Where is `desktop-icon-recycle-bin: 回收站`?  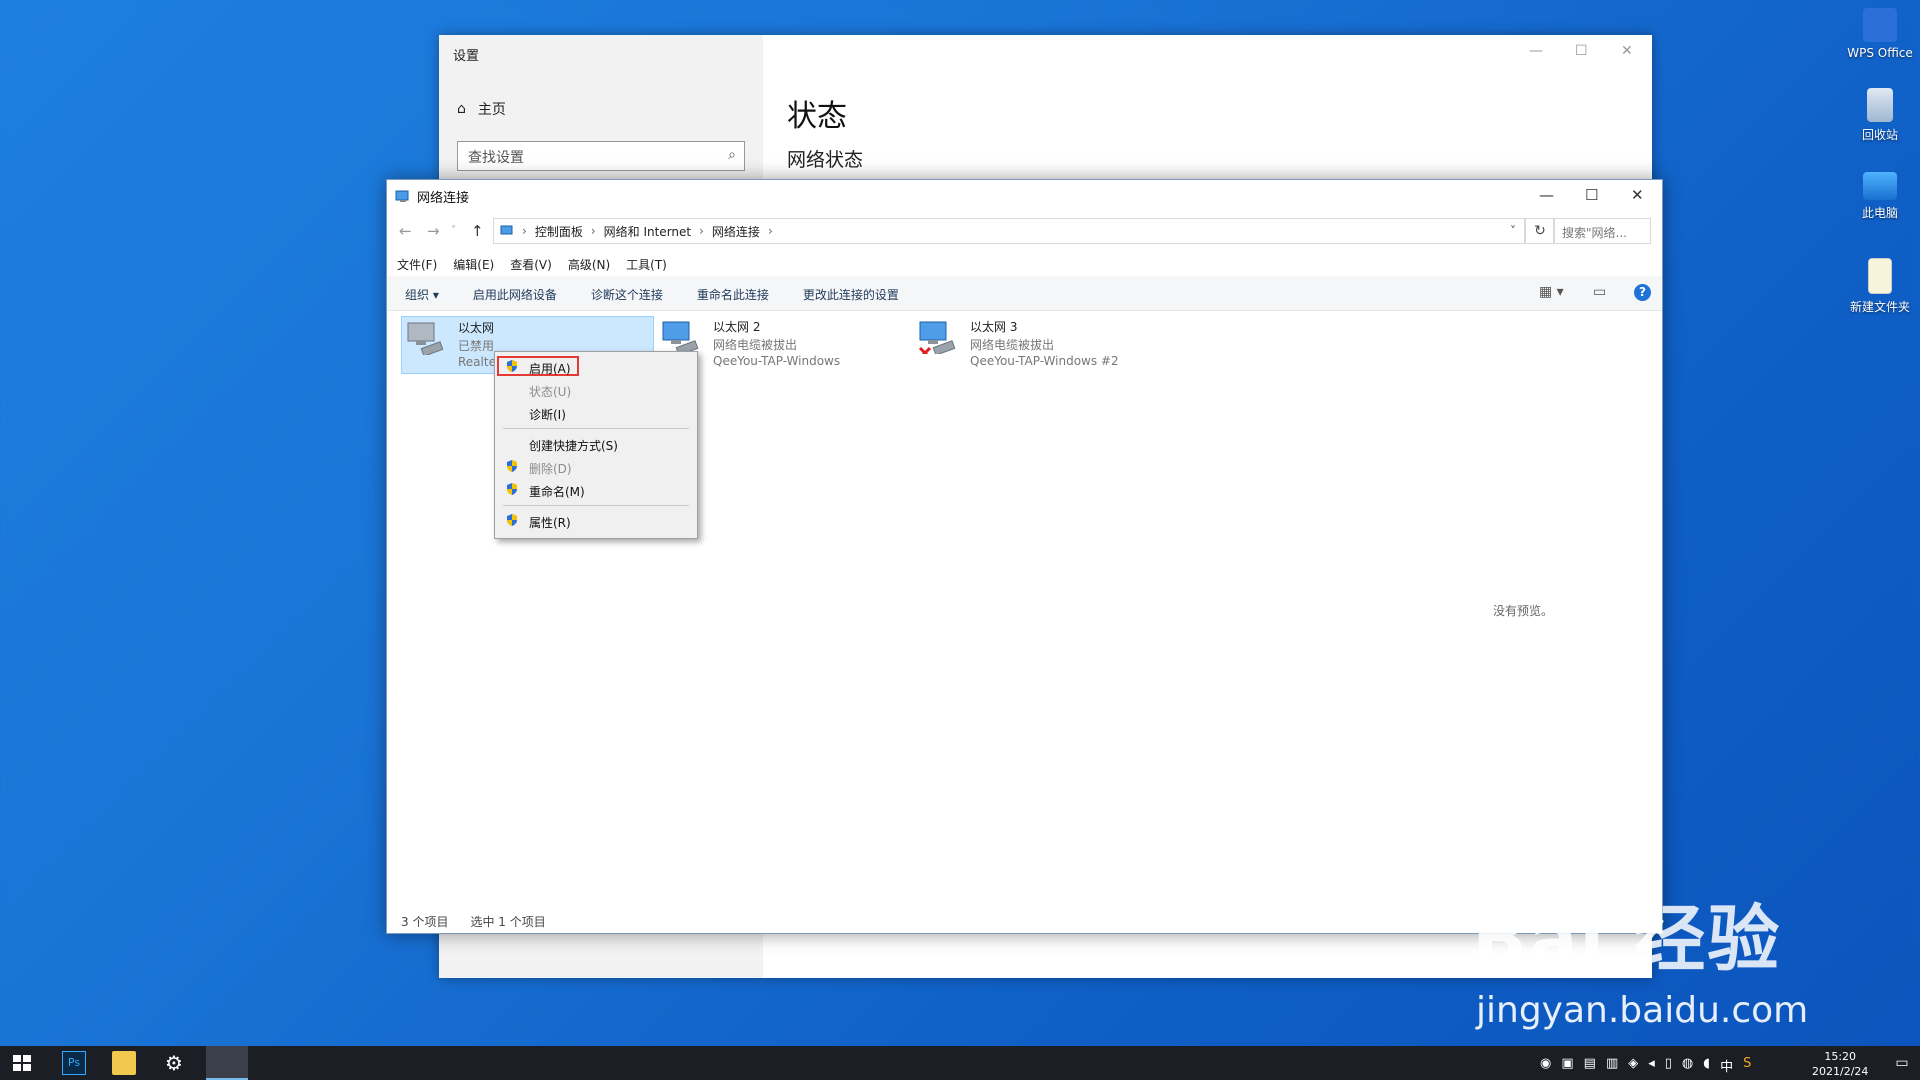
desktop-icon-recycle-bin: 回收站 is located at coordinates (1877, 115).